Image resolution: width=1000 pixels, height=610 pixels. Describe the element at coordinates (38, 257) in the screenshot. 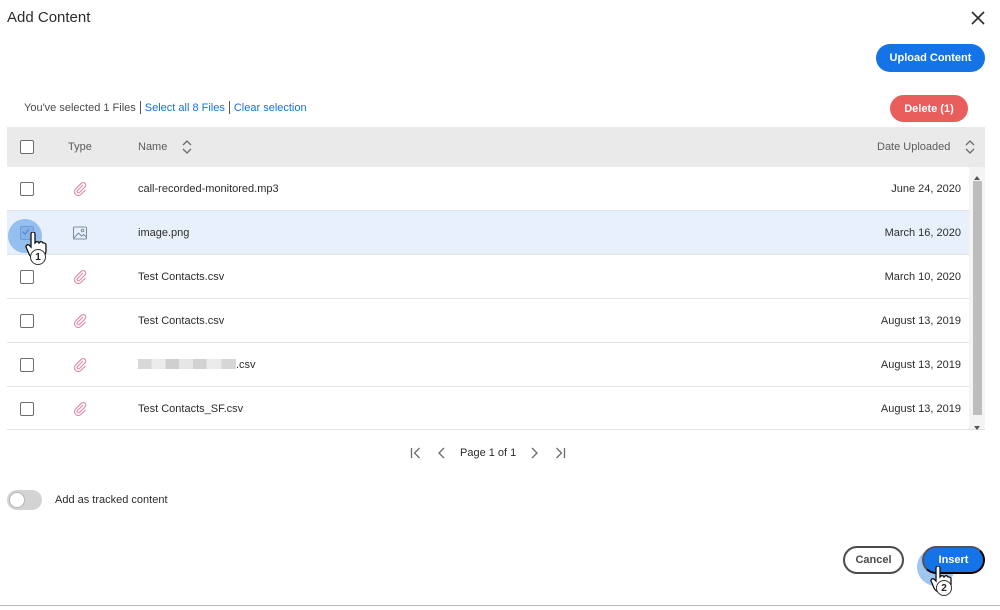

I see `step-badge: 1` at that location.